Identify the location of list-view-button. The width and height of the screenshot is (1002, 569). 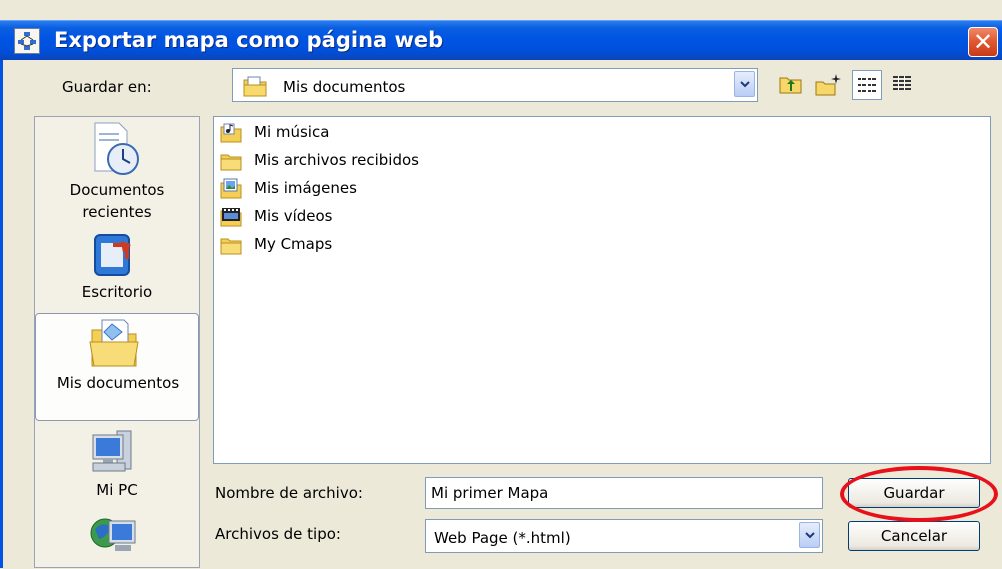
(867, 85).